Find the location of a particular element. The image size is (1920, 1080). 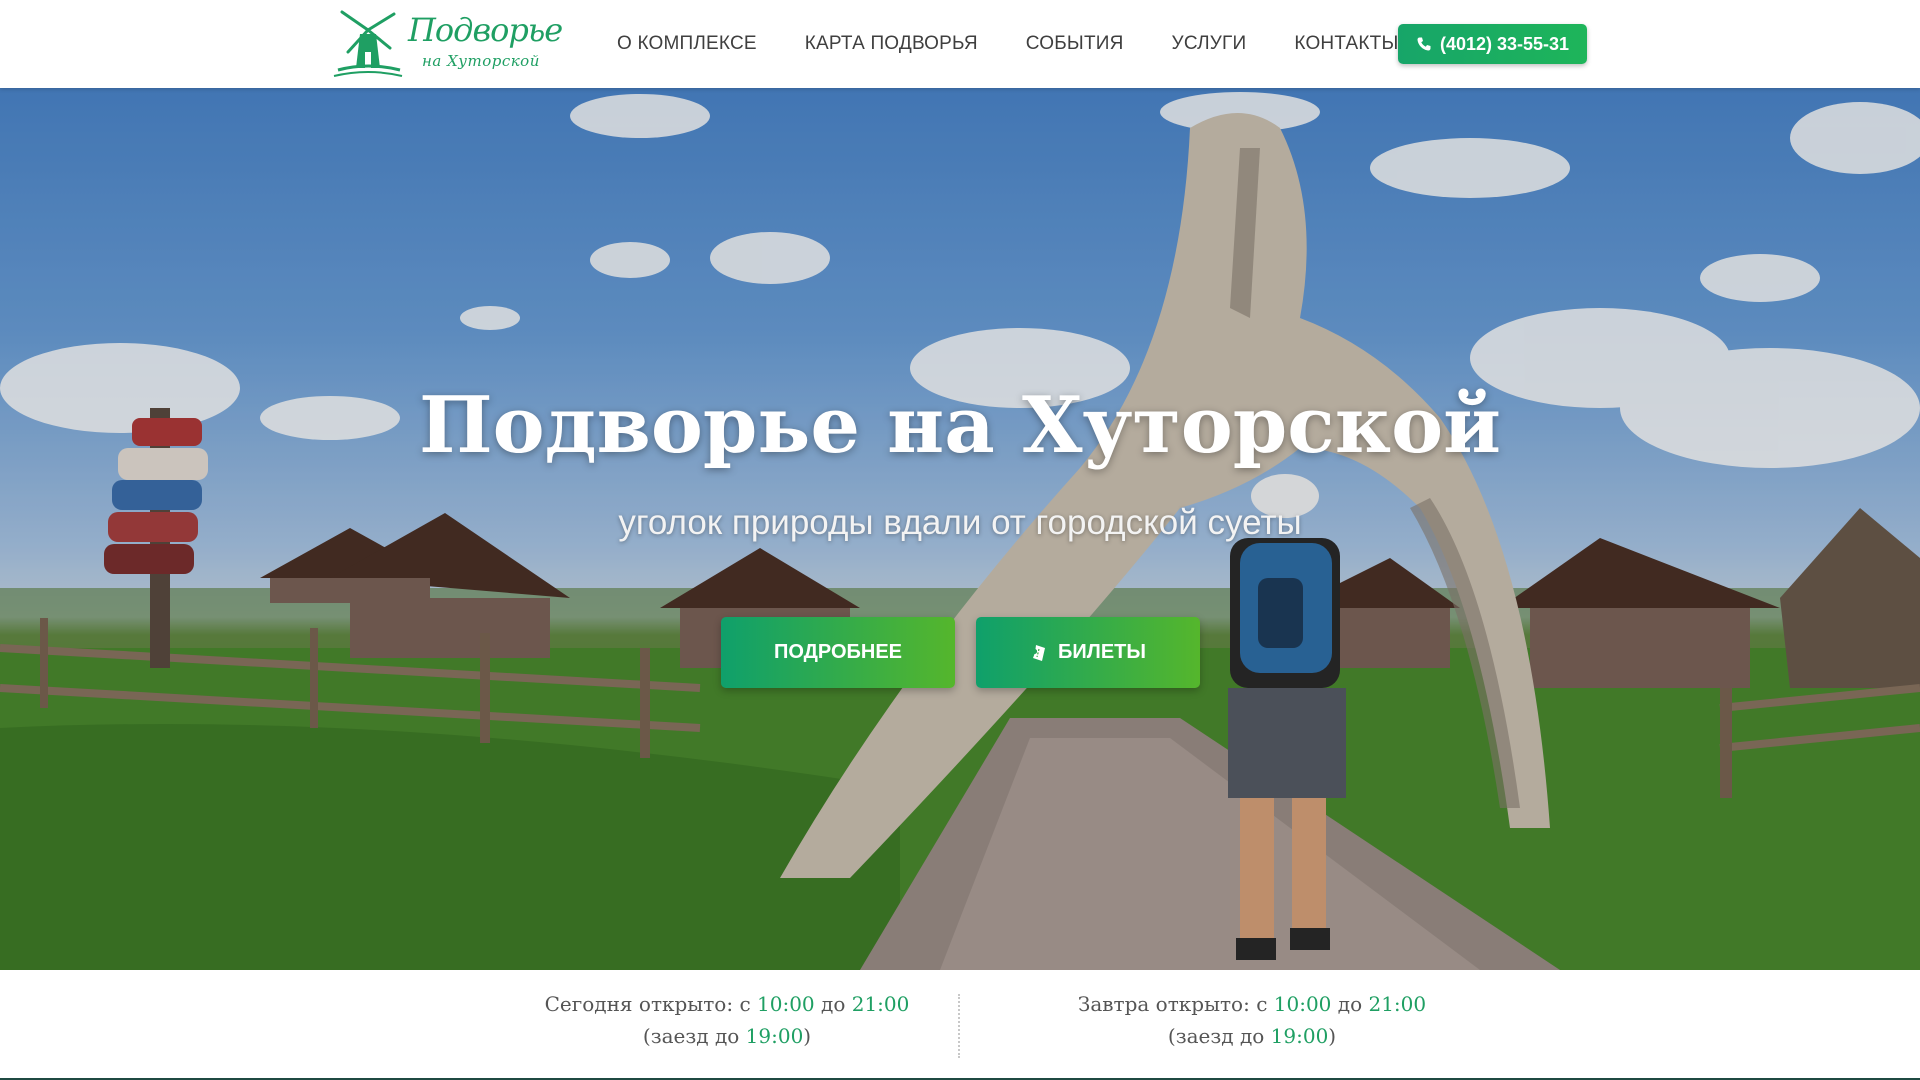

hours-tomorrow-checkin: 19:00 is located at coordinates (1299, 1036).